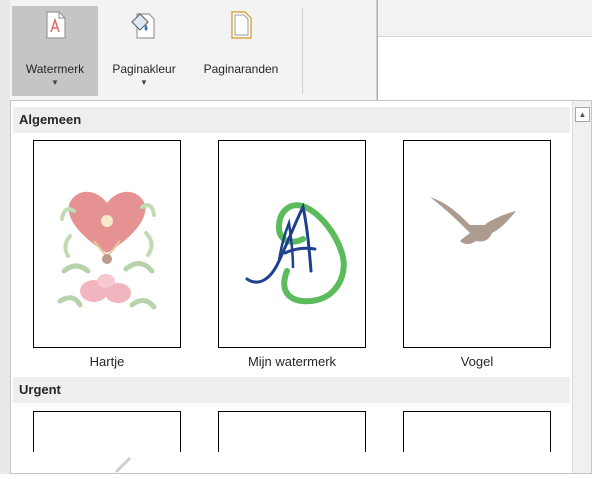  I want to click on item-caption: Hartje, so click(107, 361).